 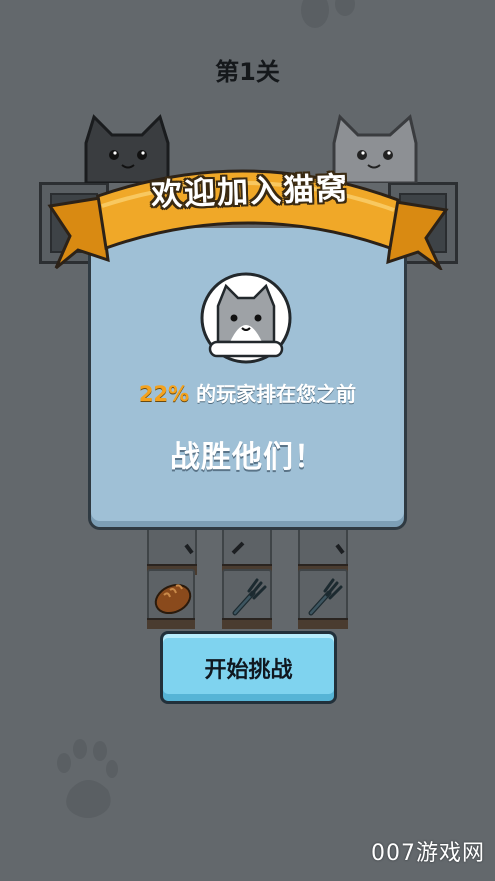 I want to click on paw-print-decoration-top-right, so click(x=328, y=14).